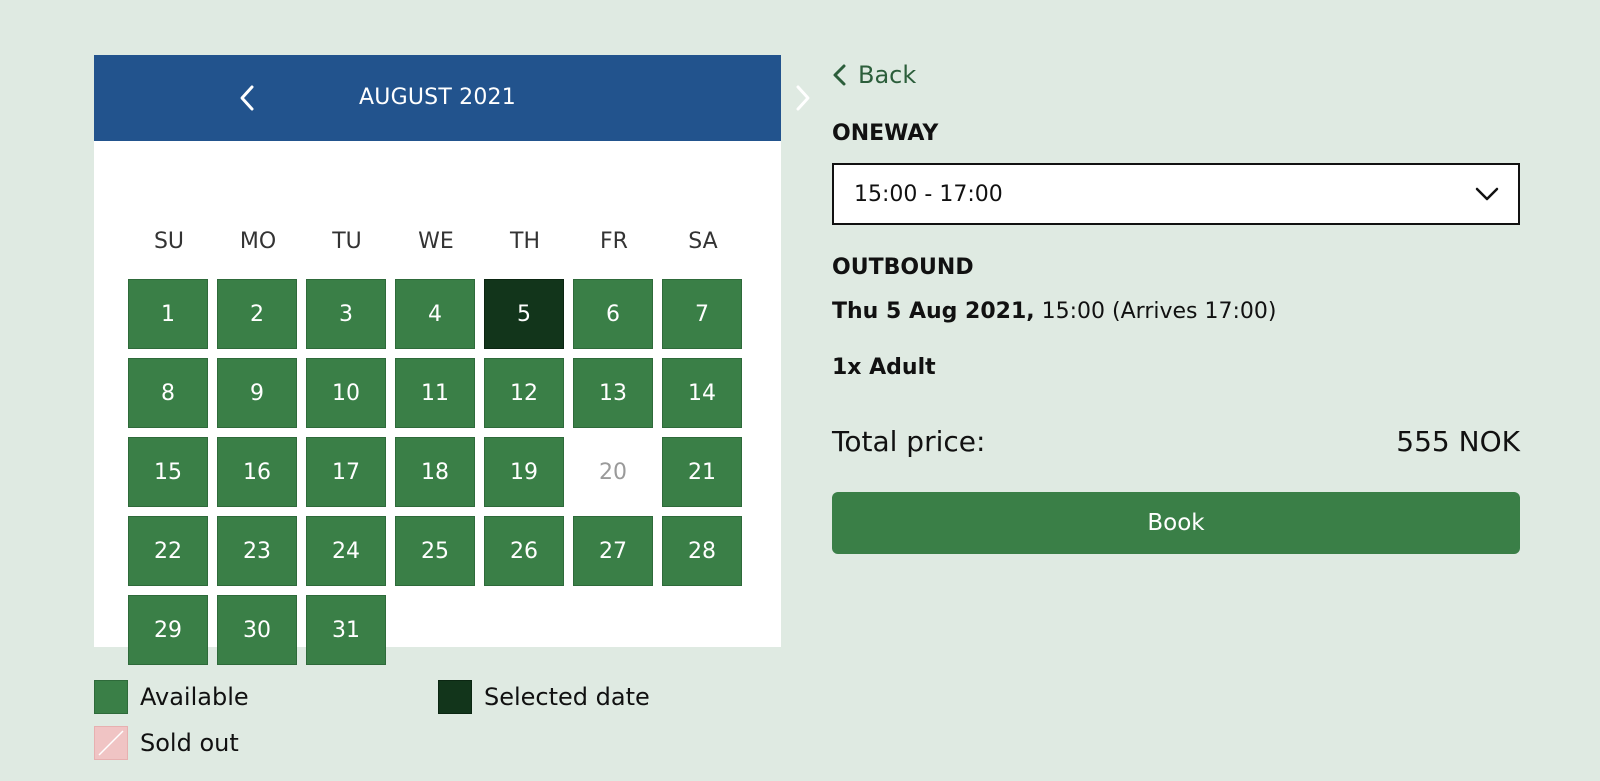 This screenshot has height=781, width=1600. I want to click on weekday-label: SA, so click(703, 241).